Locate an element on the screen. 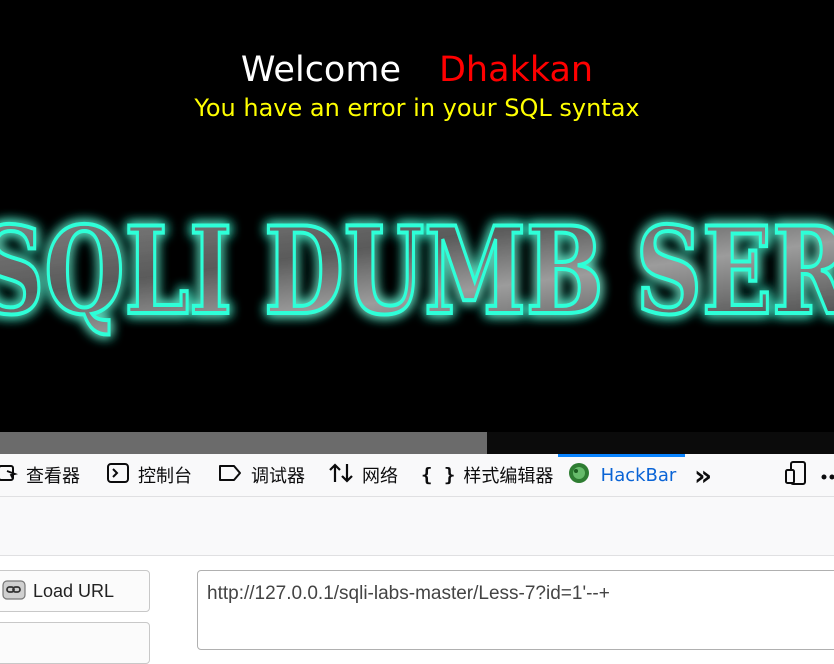 Image resolution: width=834 pixels, height=664 pixels. debugger-icon is located at coordinates (230, 475).